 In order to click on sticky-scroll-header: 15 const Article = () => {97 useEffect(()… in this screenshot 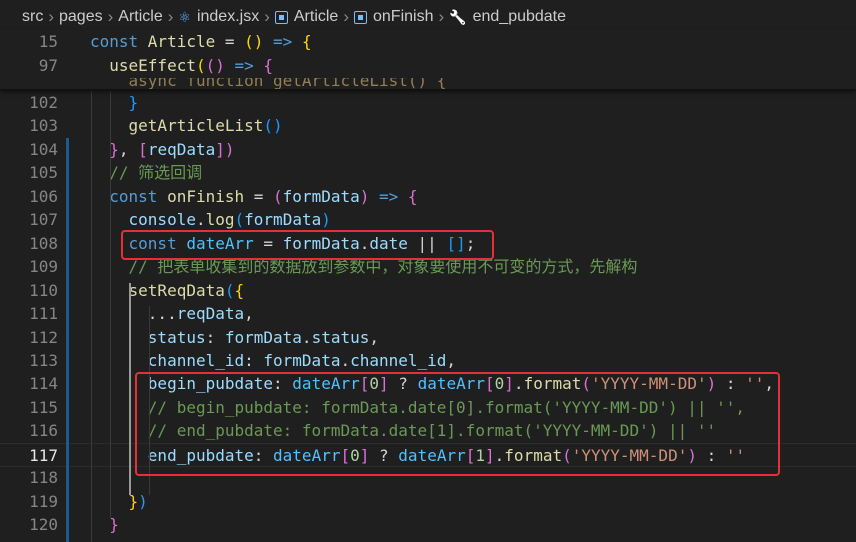, I will do `click(428, 59)`.